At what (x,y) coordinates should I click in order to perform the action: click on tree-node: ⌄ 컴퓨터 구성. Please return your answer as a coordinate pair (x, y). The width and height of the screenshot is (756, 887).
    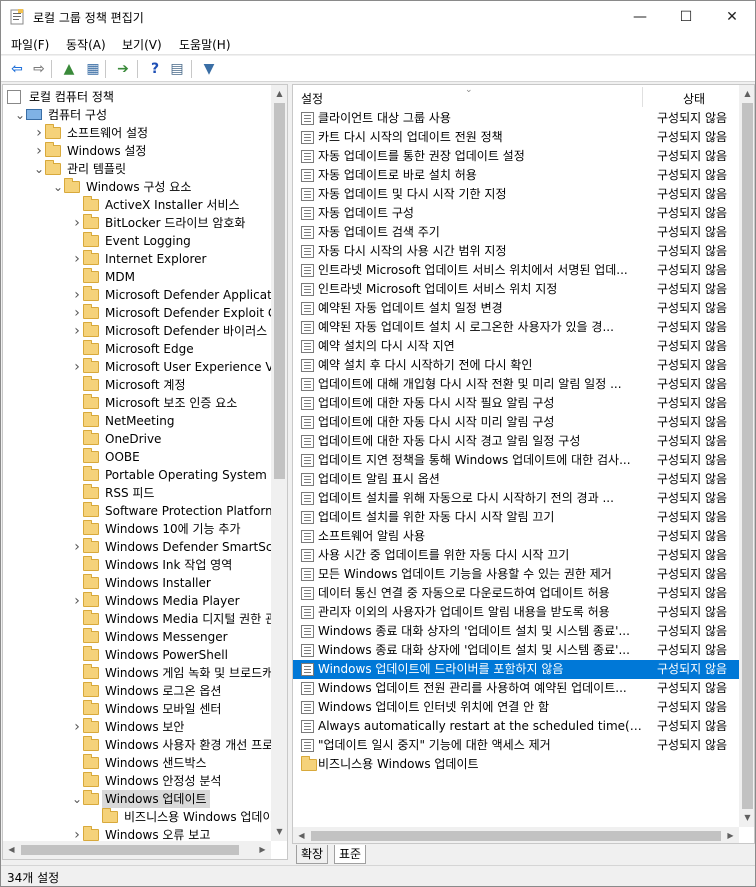
    Looking at the image, I should click on (137, 115).